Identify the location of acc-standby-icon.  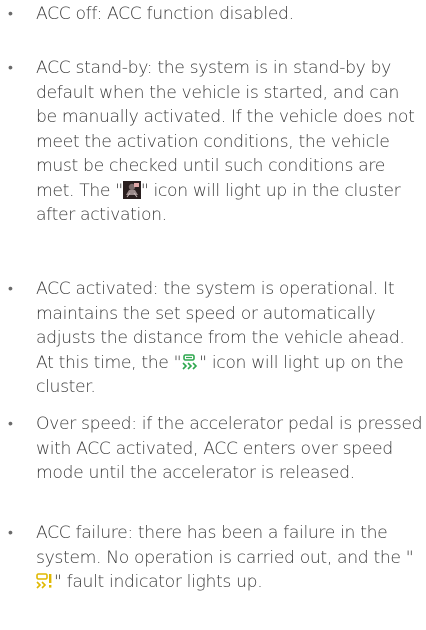
(131, 189).